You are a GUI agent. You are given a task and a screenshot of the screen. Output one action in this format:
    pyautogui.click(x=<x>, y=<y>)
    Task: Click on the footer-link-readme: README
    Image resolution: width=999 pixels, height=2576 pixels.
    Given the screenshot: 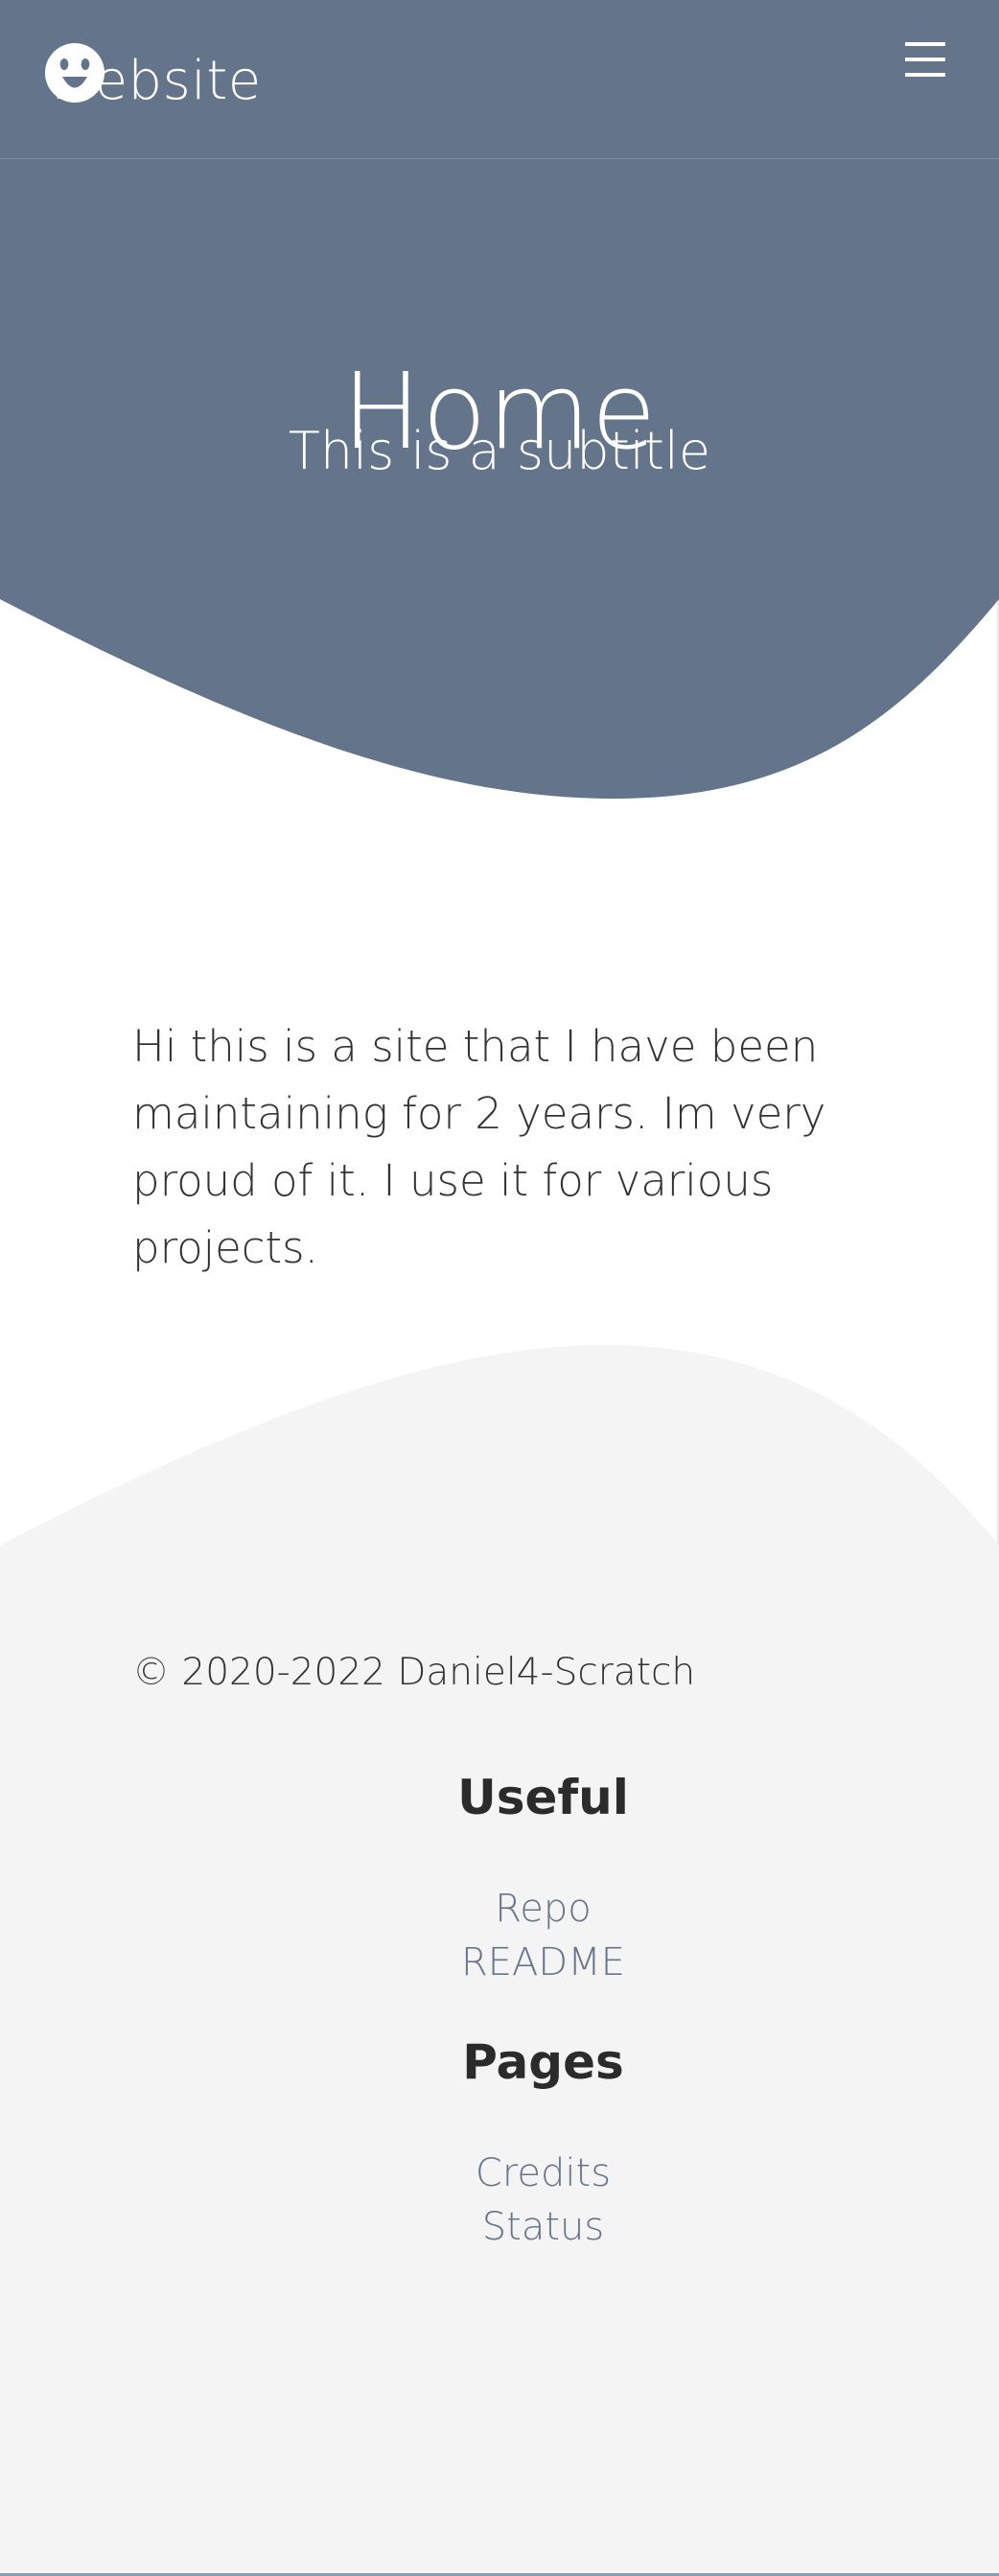 What is the action you would take?
    pyautogui.click(x=499, y=1963)
    